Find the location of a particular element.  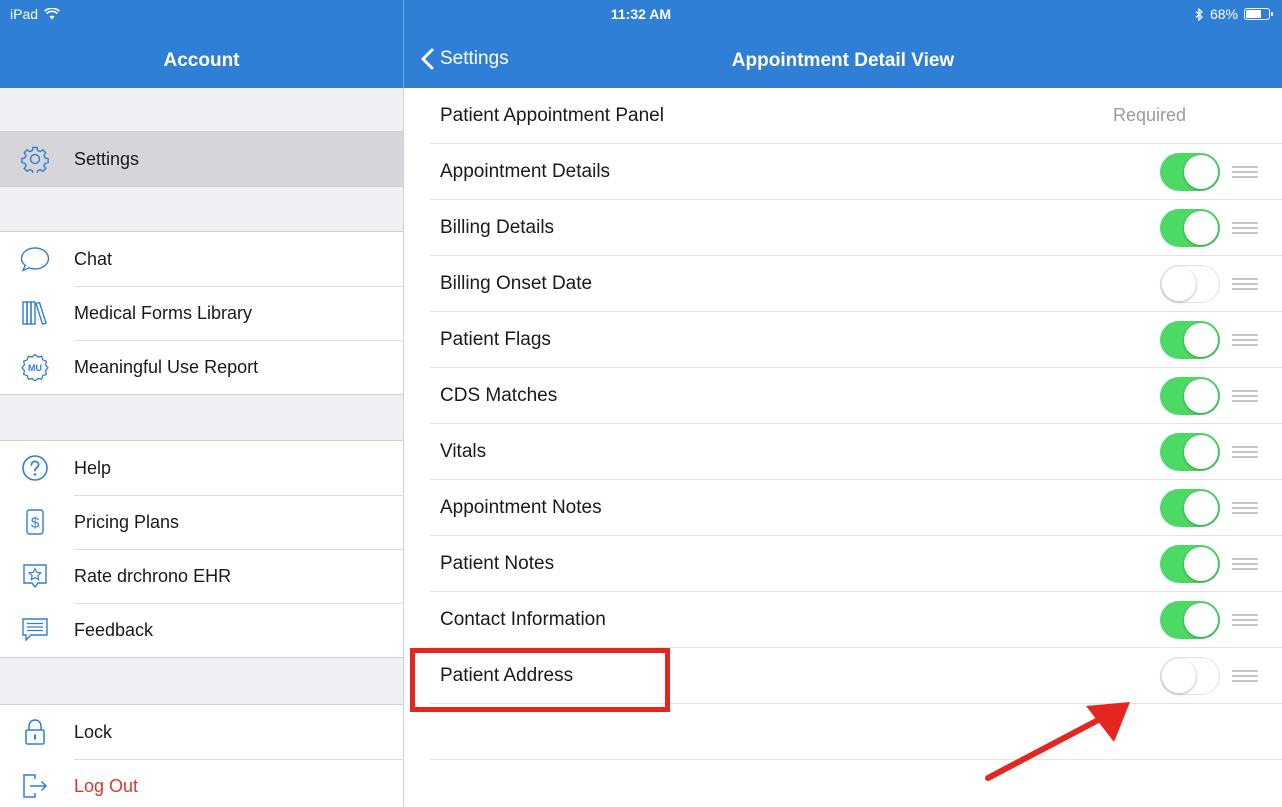

gear-icon is located at coordinates (35, 159).